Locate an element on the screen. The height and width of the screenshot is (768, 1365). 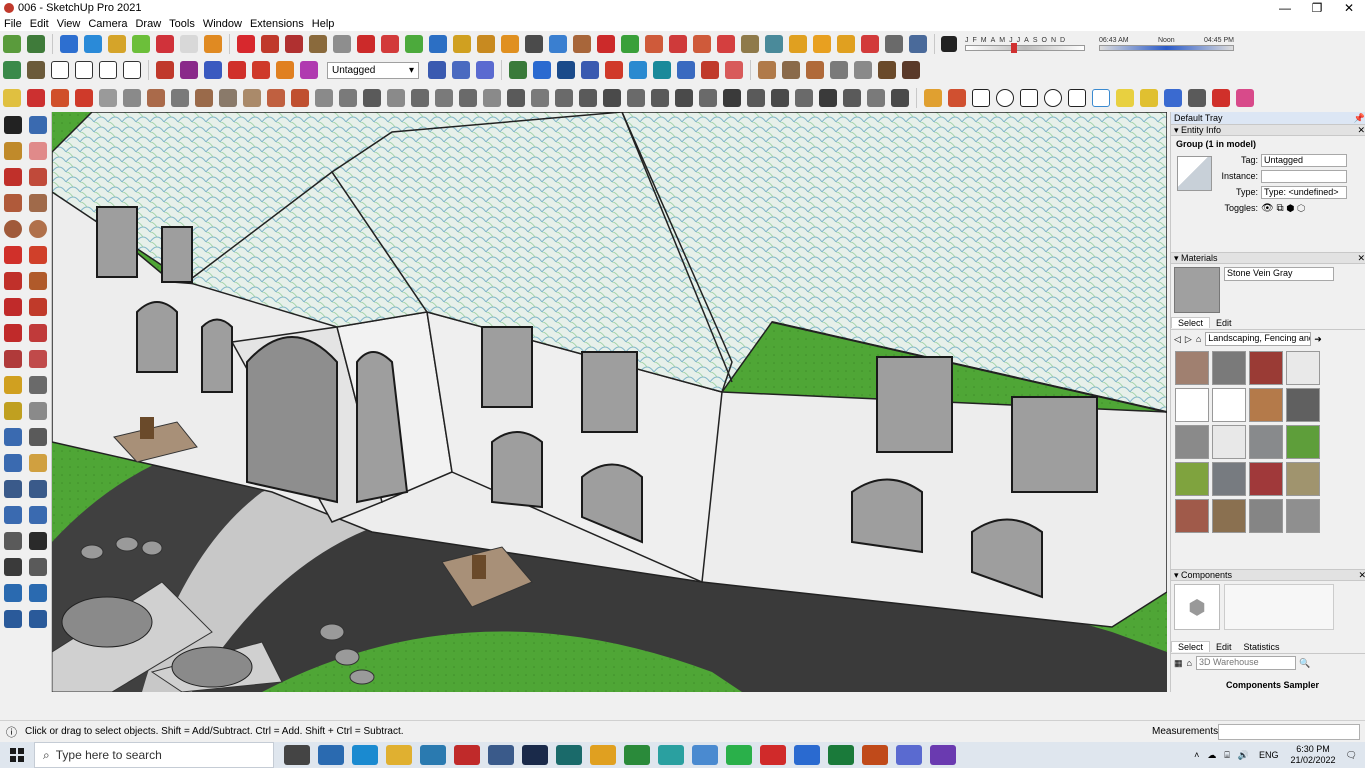
getting-started-icon is located at coordinates (12, 44).